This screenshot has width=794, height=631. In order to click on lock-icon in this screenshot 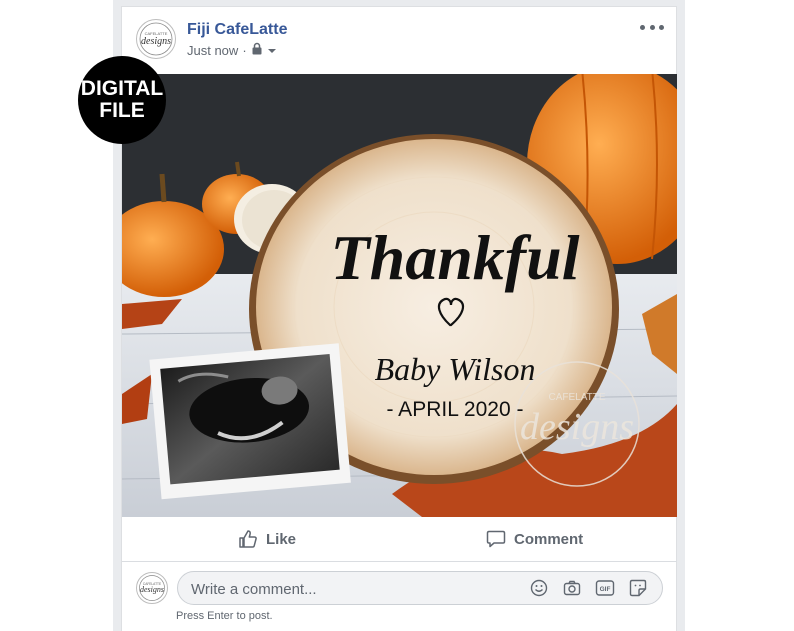, I will do `click(257, 50)`.